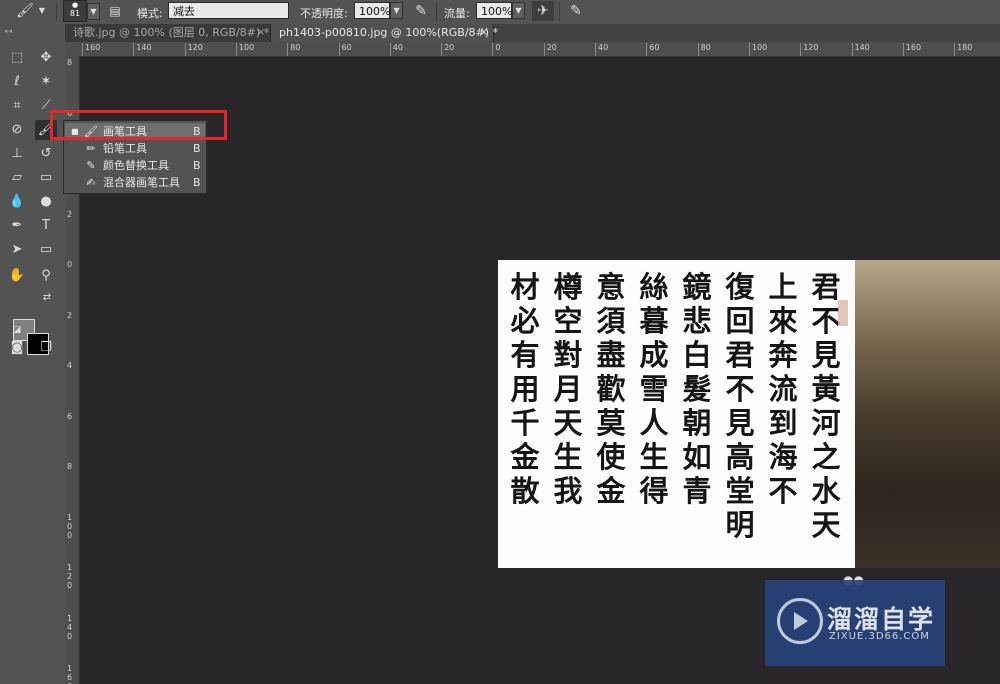  I want to click on color-replacement-icon: ✎, so click(91, 165).